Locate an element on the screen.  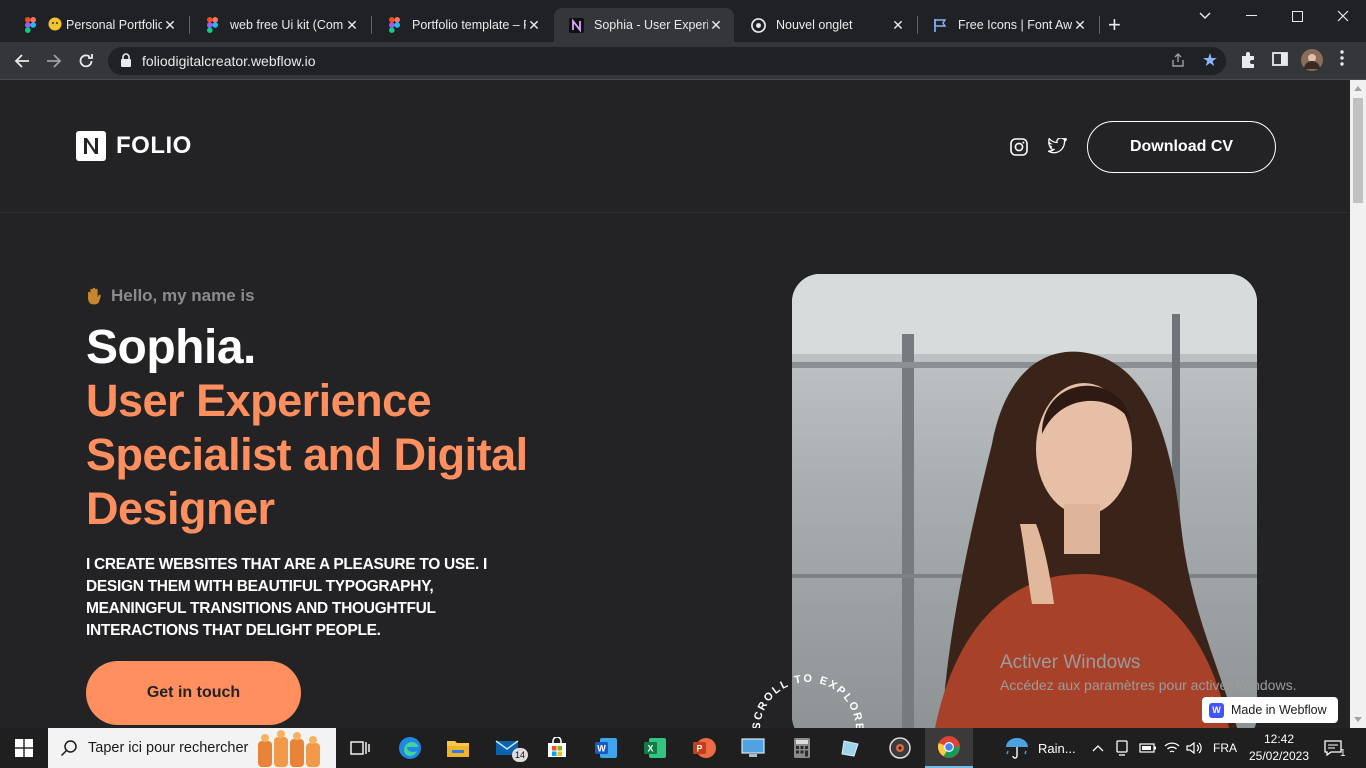
monitor-icon is located at coordinates (753, 747).